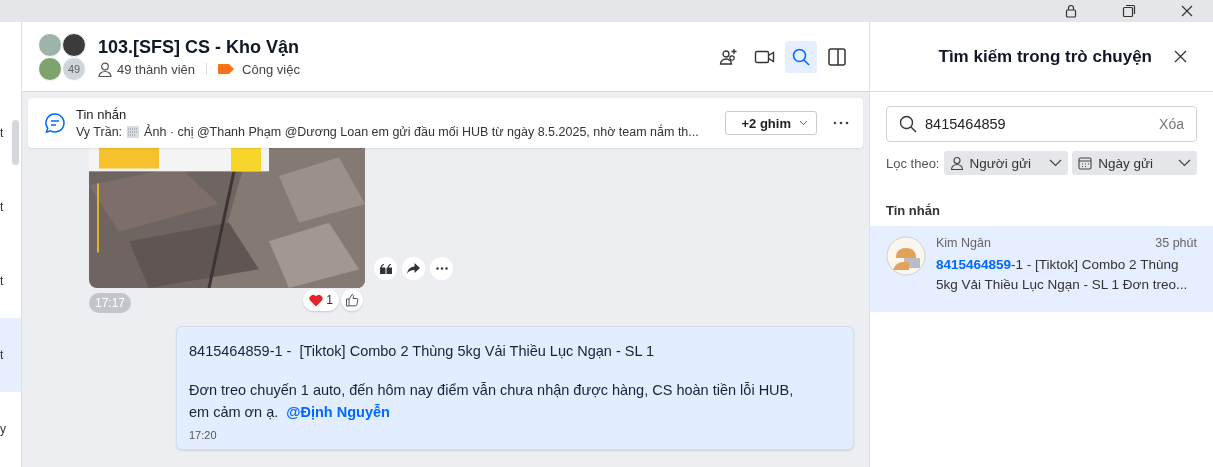 This screenshot has width=1213, height=467. What do you see at coordinates (1176, 243) in the screenshot?
I see `result-time: 35 phút` at bounding box center [1176, 243].